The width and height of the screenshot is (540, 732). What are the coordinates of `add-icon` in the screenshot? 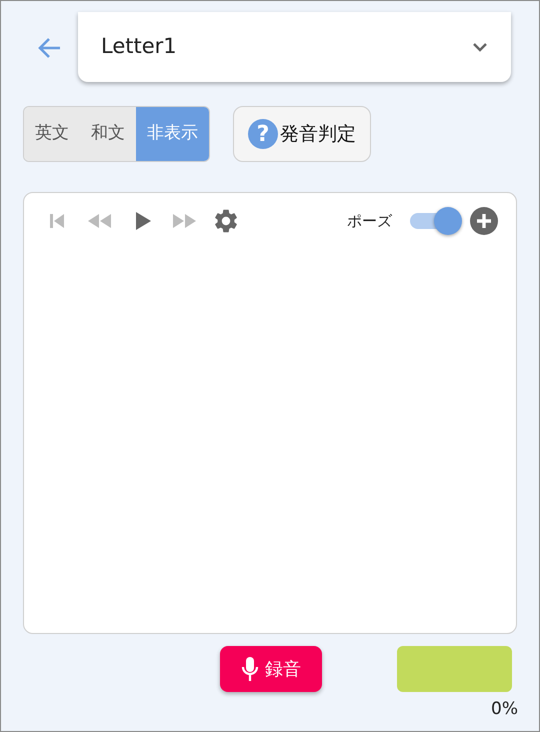 It's located at (484, 221).